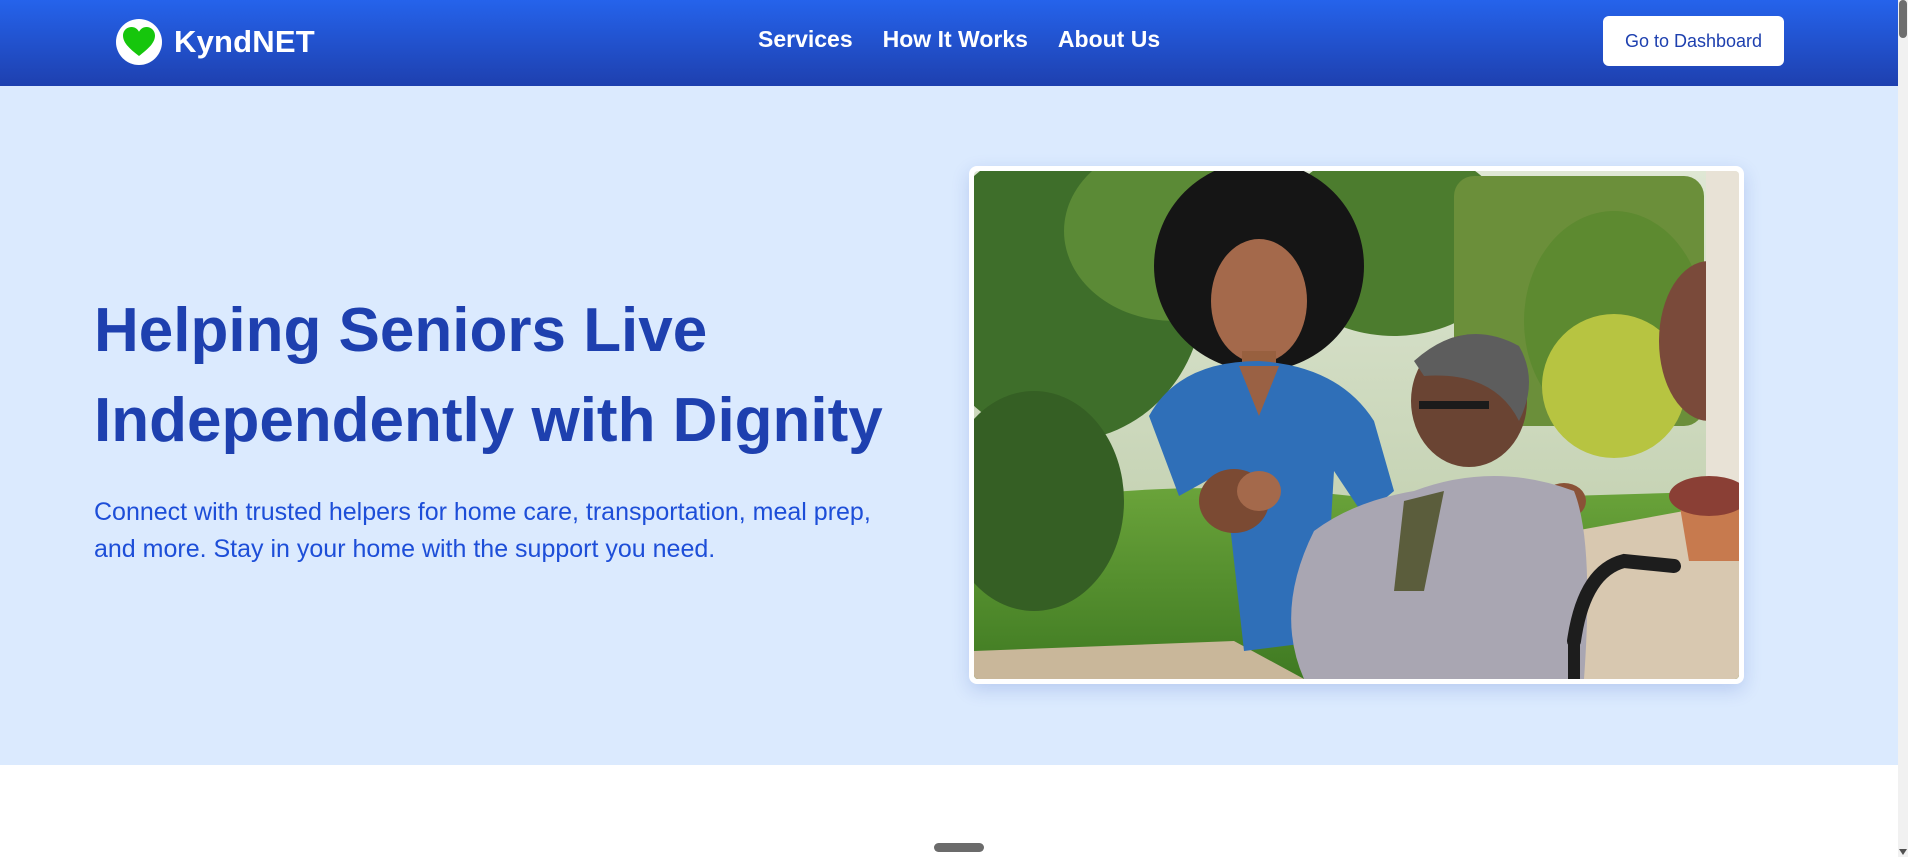  I want to click on nav-link-services: Services, so click(805, 39).